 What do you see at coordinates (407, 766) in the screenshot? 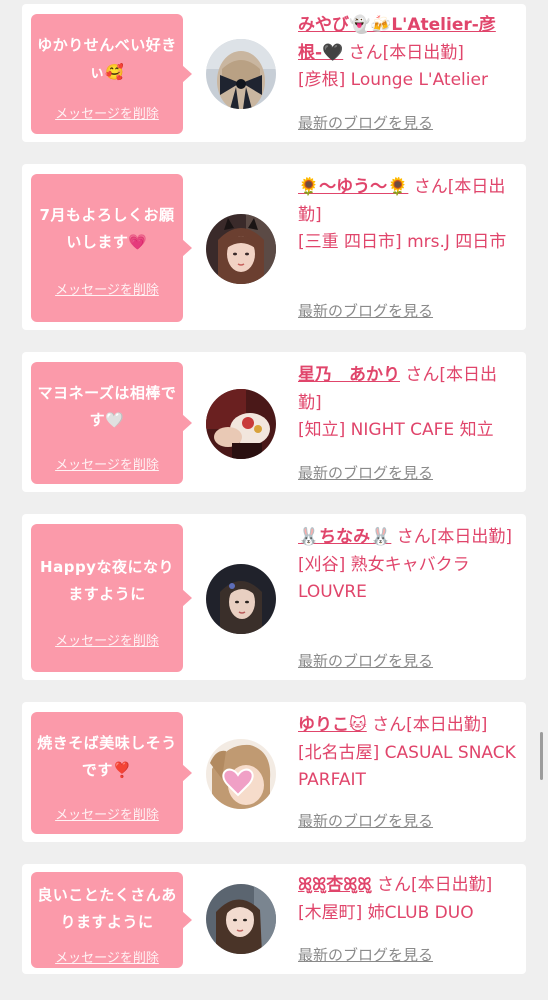
I see `shop-name: [北名古屋] CASUAL SNACK PARFAIT` at bounding box center [407, 766].